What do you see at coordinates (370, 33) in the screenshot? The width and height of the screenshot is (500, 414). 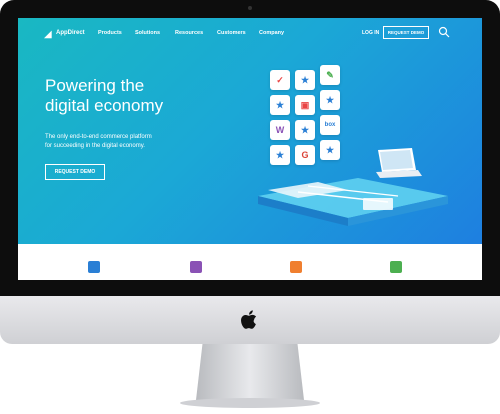 I see `login-link: LOG IN` at bounding box center [370, 33].